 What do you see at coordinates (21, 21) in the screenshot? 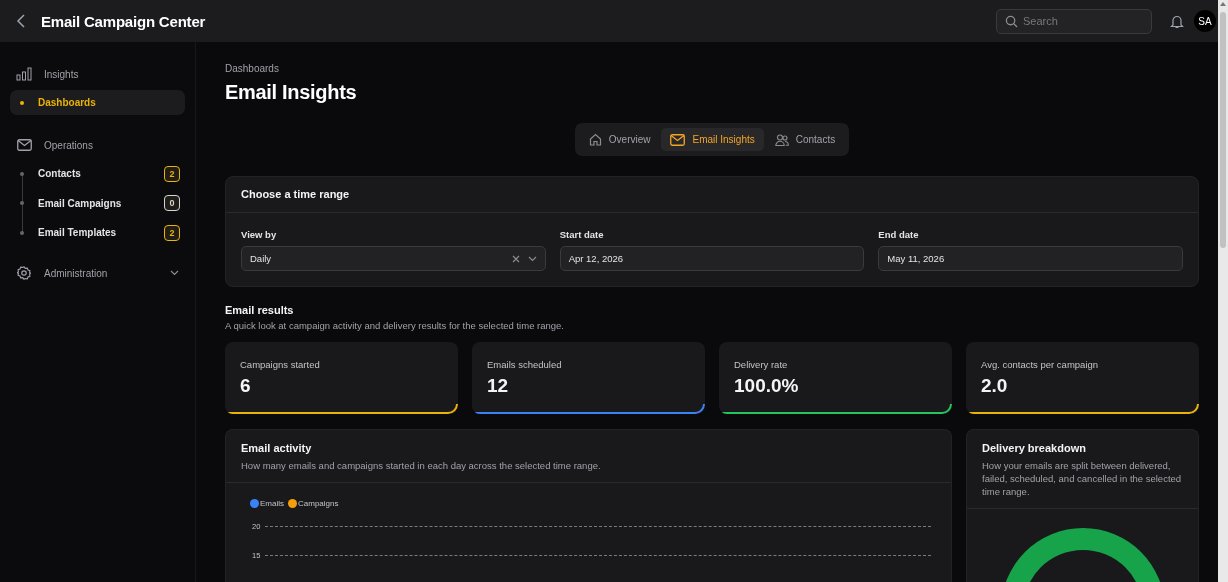
I see `back-icon` at bounding box center [21, 21].